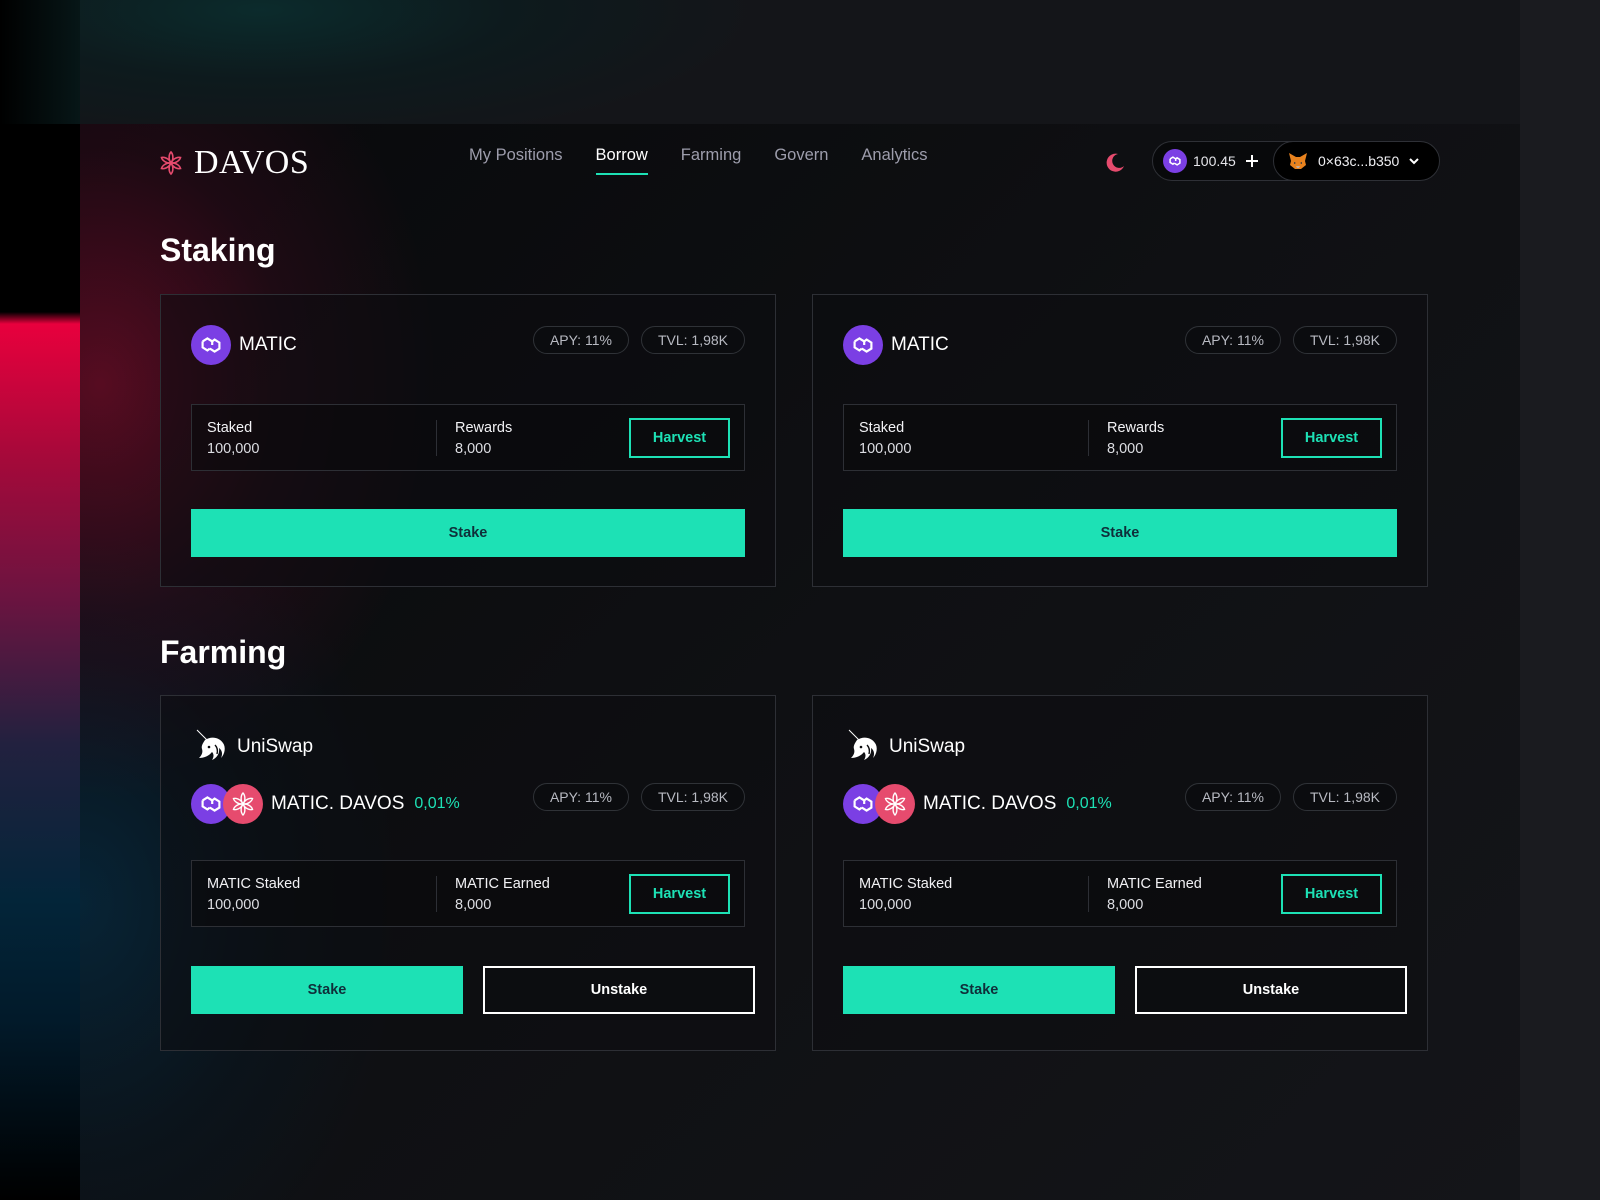 This screenshot has width=1600, height=1200. I want to click on stat-label: Rewards, so click(1136, 428).